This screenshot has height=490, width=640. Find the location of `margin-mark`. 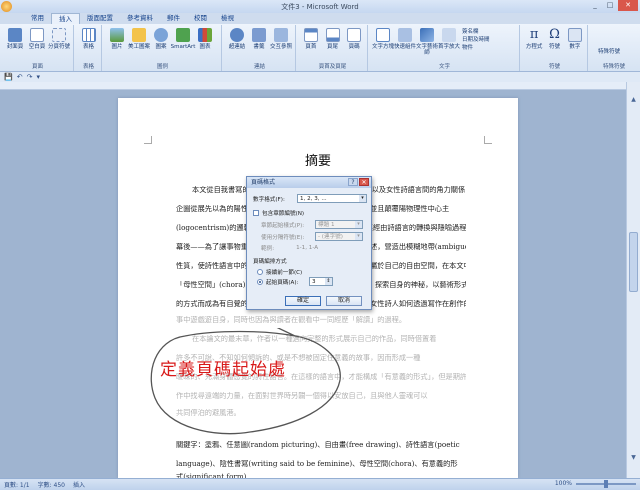

margin-mark is located at coordinates (148, 140).